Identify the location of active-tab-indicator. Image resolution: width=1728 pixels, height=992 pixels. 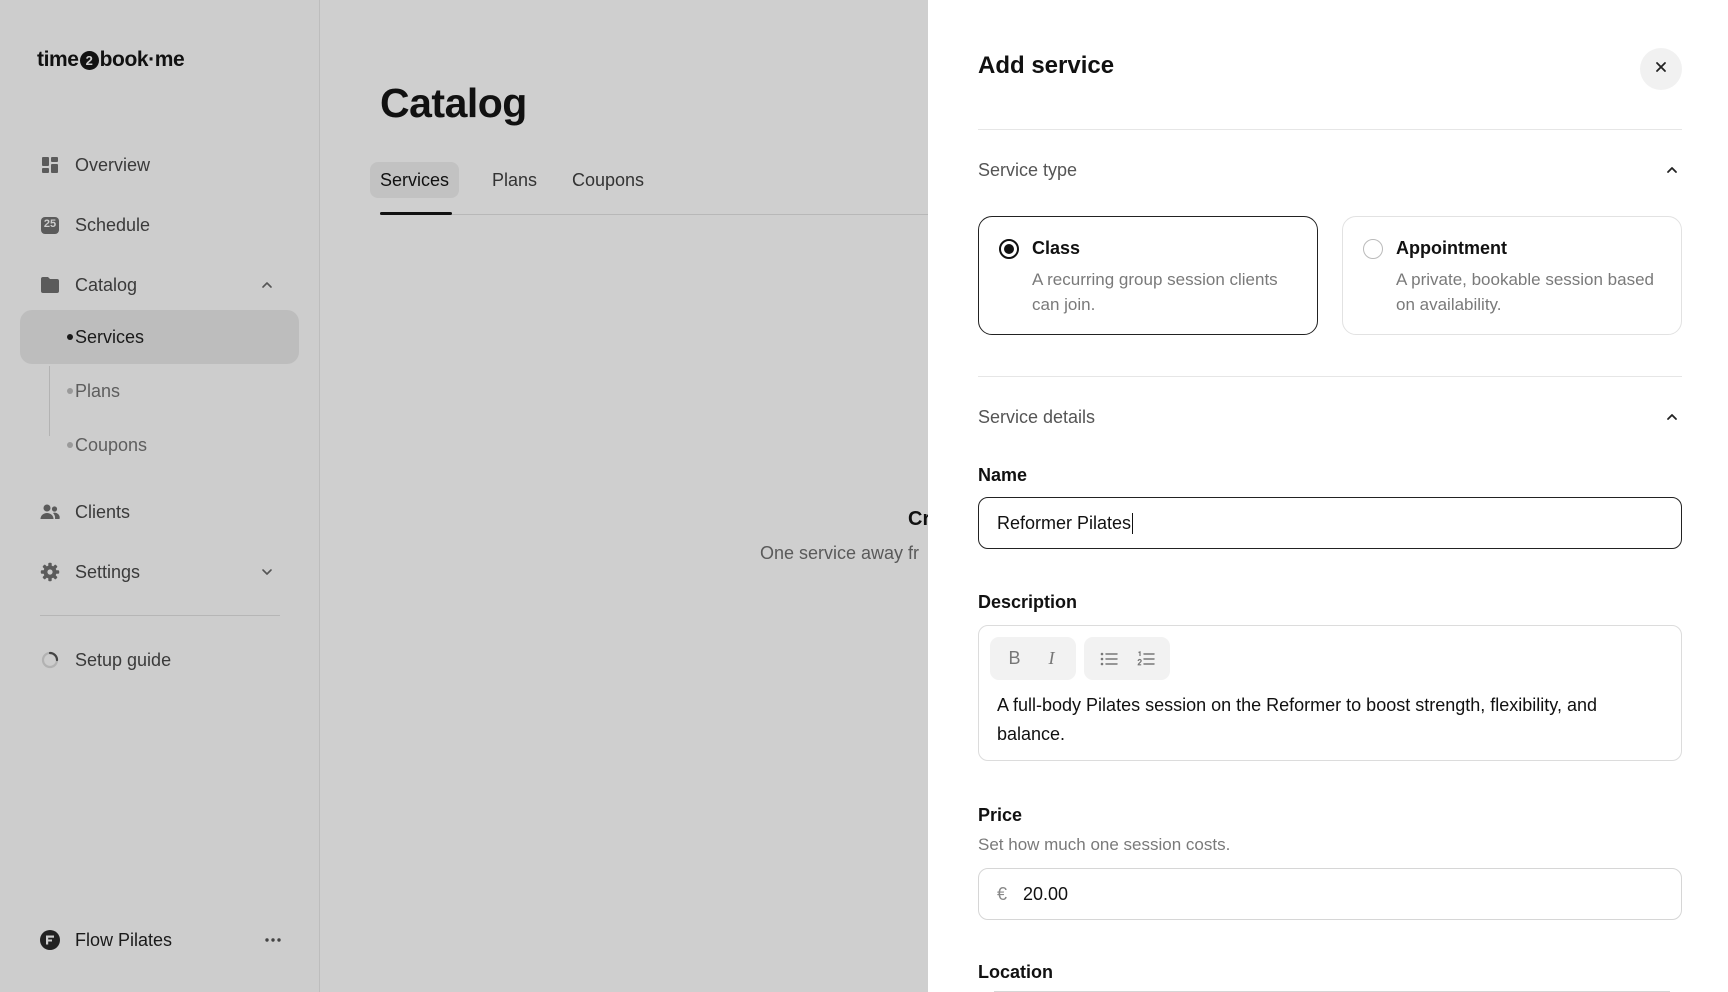
(416, 213).